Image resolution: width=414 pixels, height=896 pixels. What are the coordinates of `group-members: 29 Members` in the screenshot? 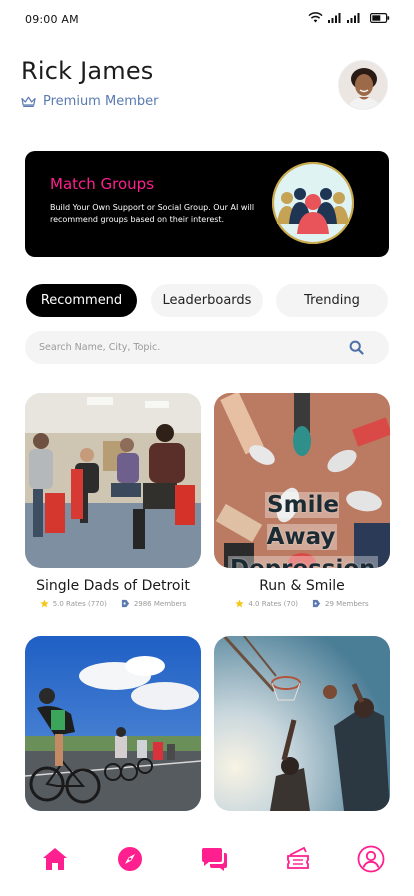 It's located at (347, 603).